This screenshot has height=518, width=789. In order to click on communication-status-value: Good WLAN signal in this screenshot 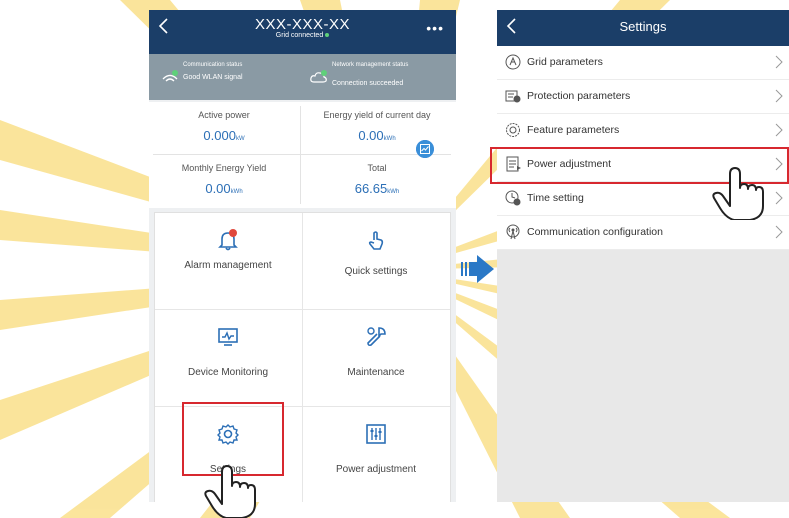, I will do `click(213, 77)`.